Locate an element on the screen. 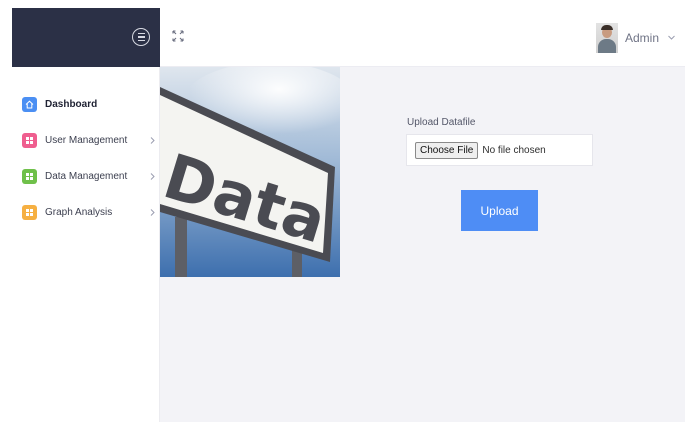 This screenshot has width=693, height=422. sidebar-item-user-management: User Management is located at coordinates (89, 140).